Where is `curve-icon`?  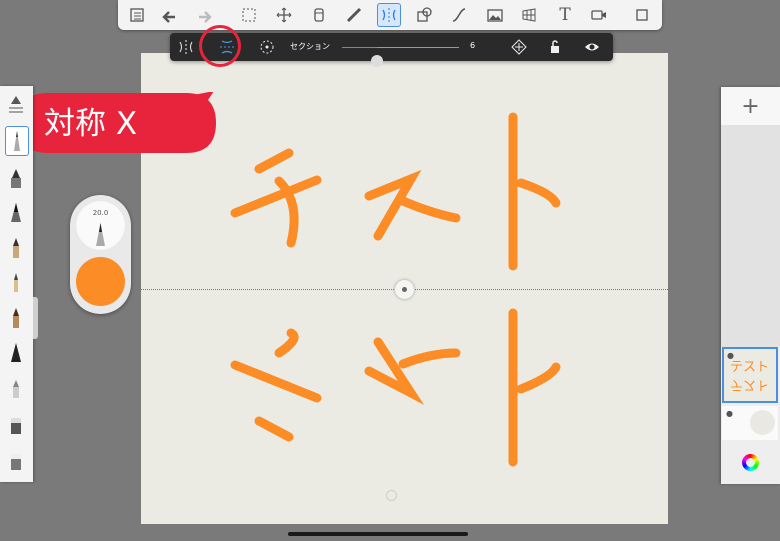
curve-icon is located at coordinates (459, 15).